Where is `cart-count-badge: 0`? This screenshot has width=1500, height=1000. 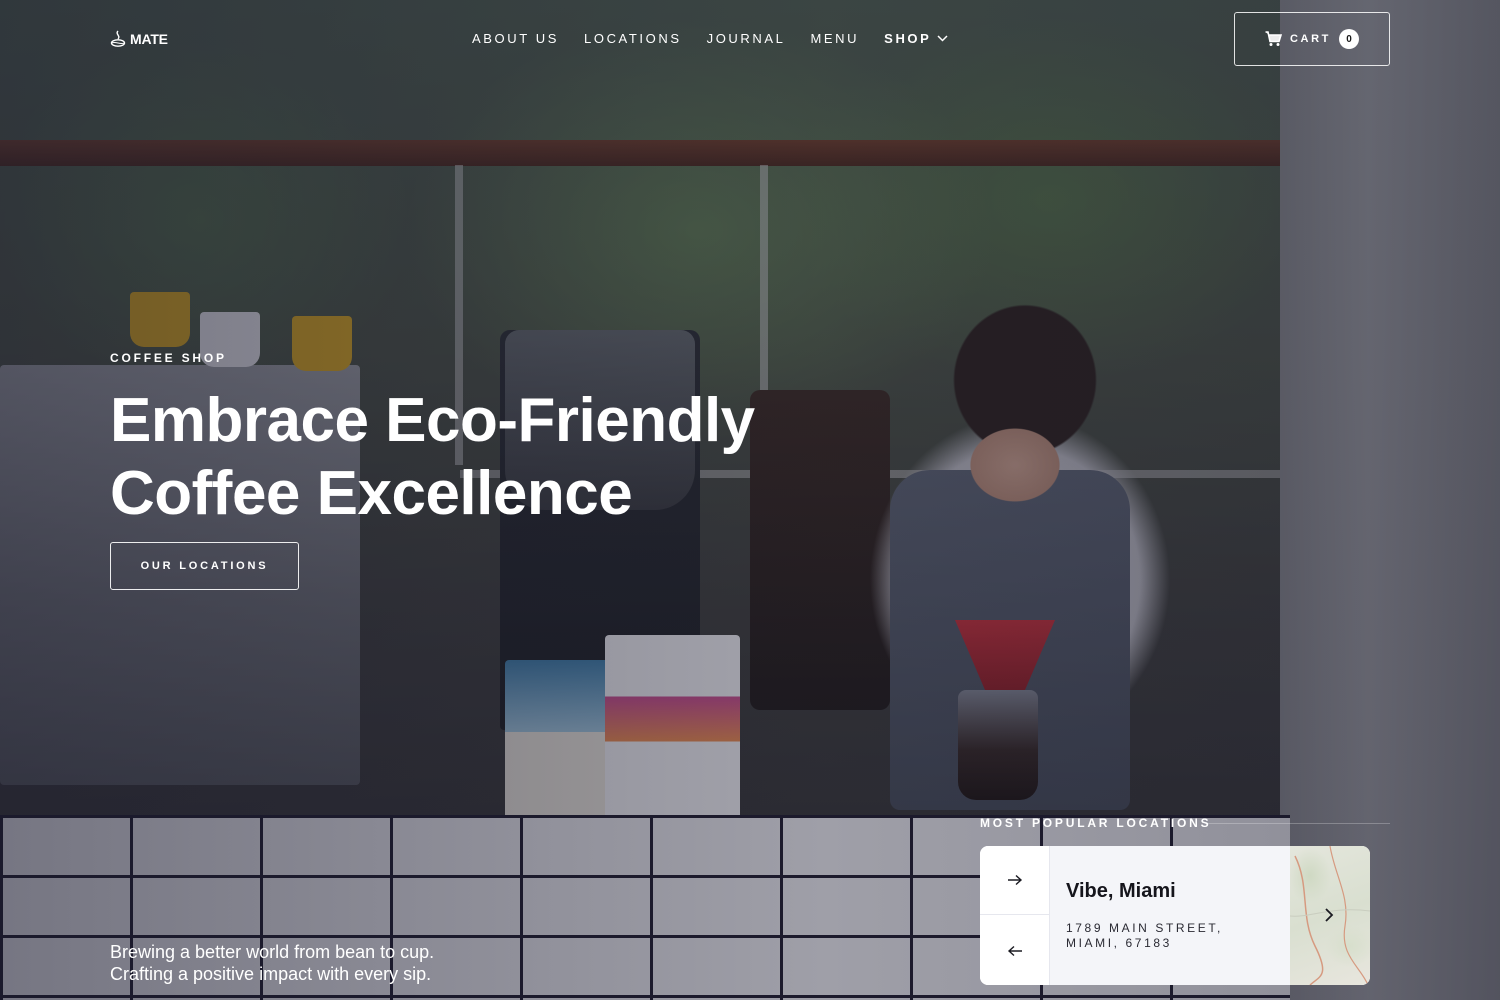 cart-count-badge: 0 is located at coordinates (1348, 39).